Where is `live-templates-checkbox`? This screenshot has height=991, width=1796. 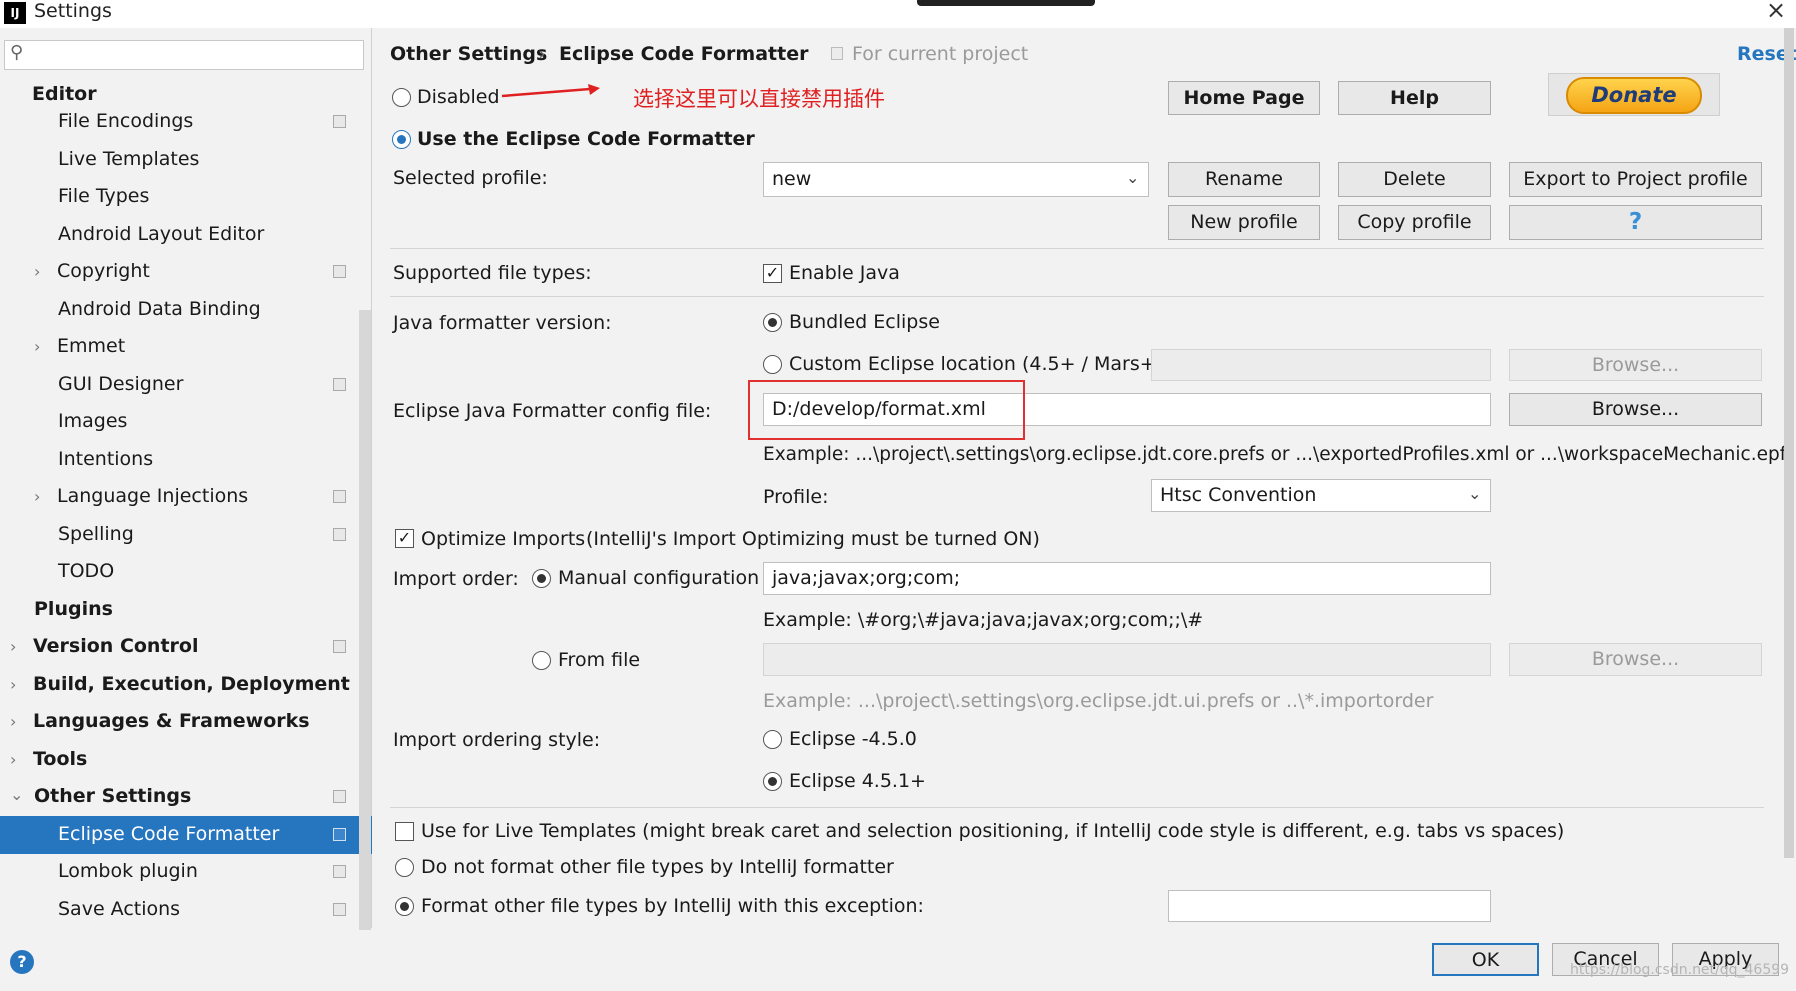
live-templates-checkbox is located at coordinates (404, 831).